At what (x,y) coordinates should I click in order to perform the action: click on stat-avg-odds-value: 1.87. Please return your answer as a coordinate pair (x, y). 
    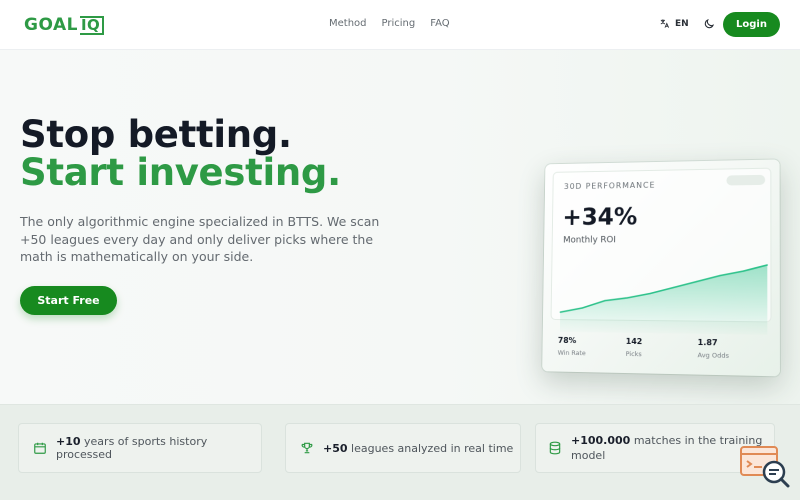
    Looking at the image, I should click on (707, 342).